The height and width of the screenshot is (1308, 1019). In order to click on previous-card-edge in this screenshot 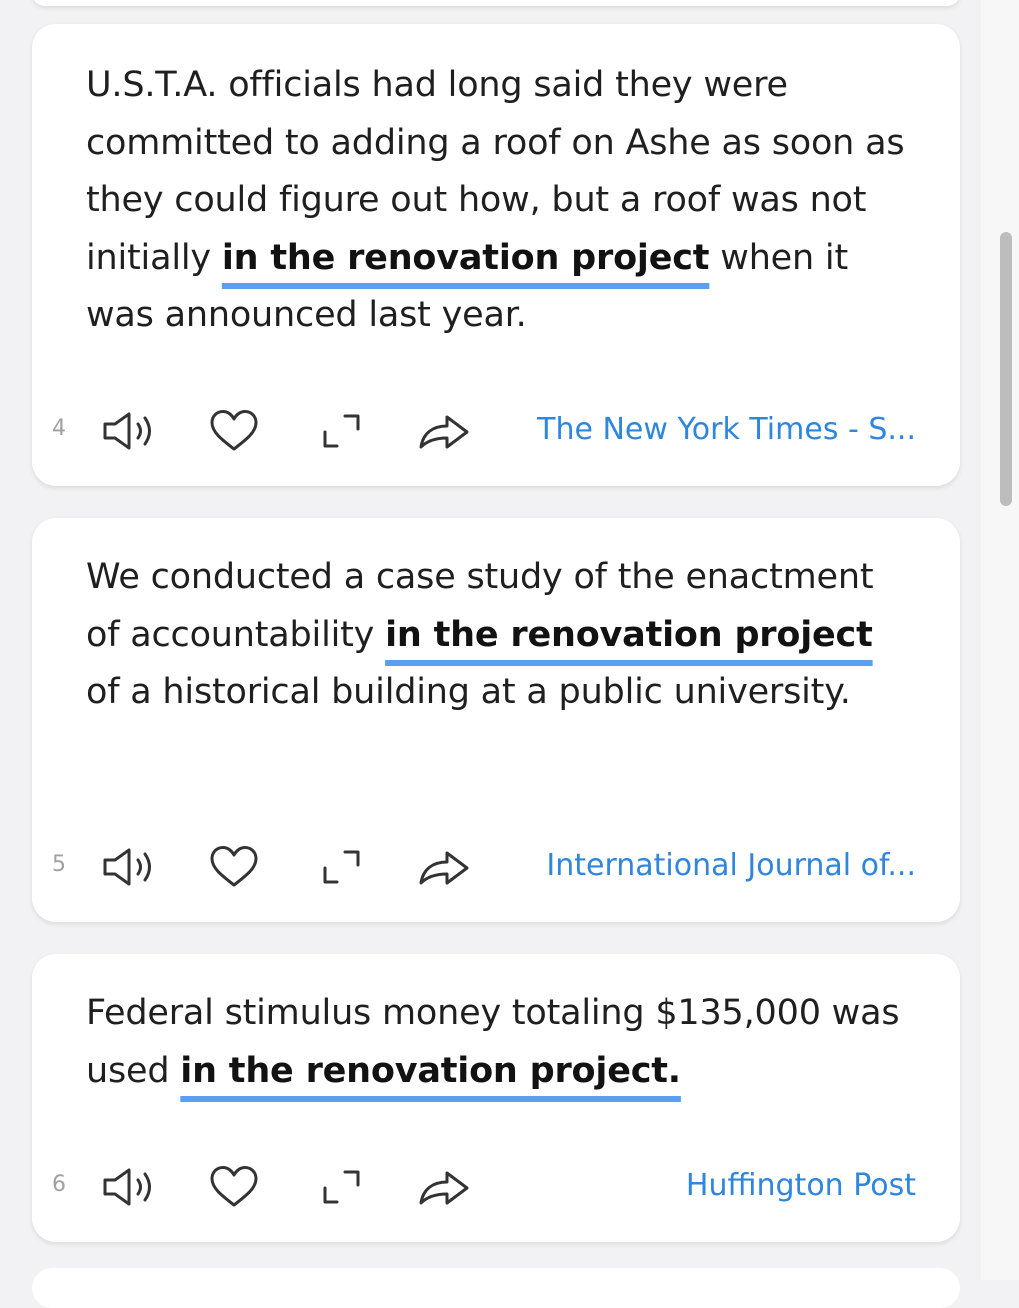, I will do `click(496, 3)`.